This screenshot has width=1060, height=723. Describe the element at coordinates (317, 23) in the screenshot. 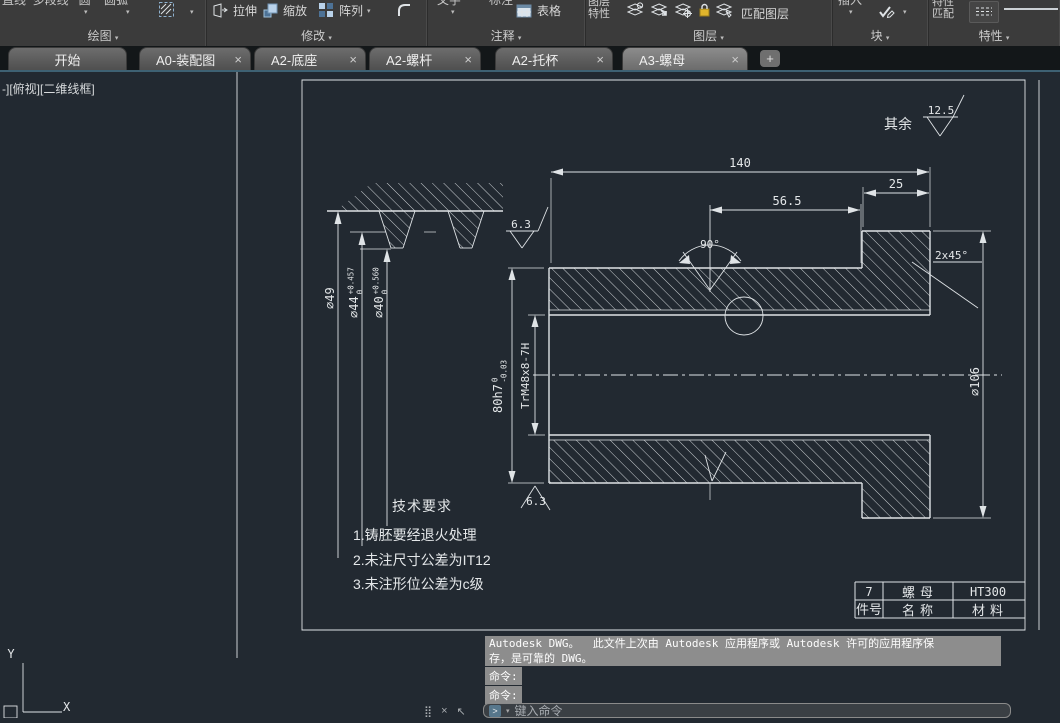

I see `ribbon-panel-modify: 拉伸 缩放 阵列 ▾ 修改 ▾` at that location.